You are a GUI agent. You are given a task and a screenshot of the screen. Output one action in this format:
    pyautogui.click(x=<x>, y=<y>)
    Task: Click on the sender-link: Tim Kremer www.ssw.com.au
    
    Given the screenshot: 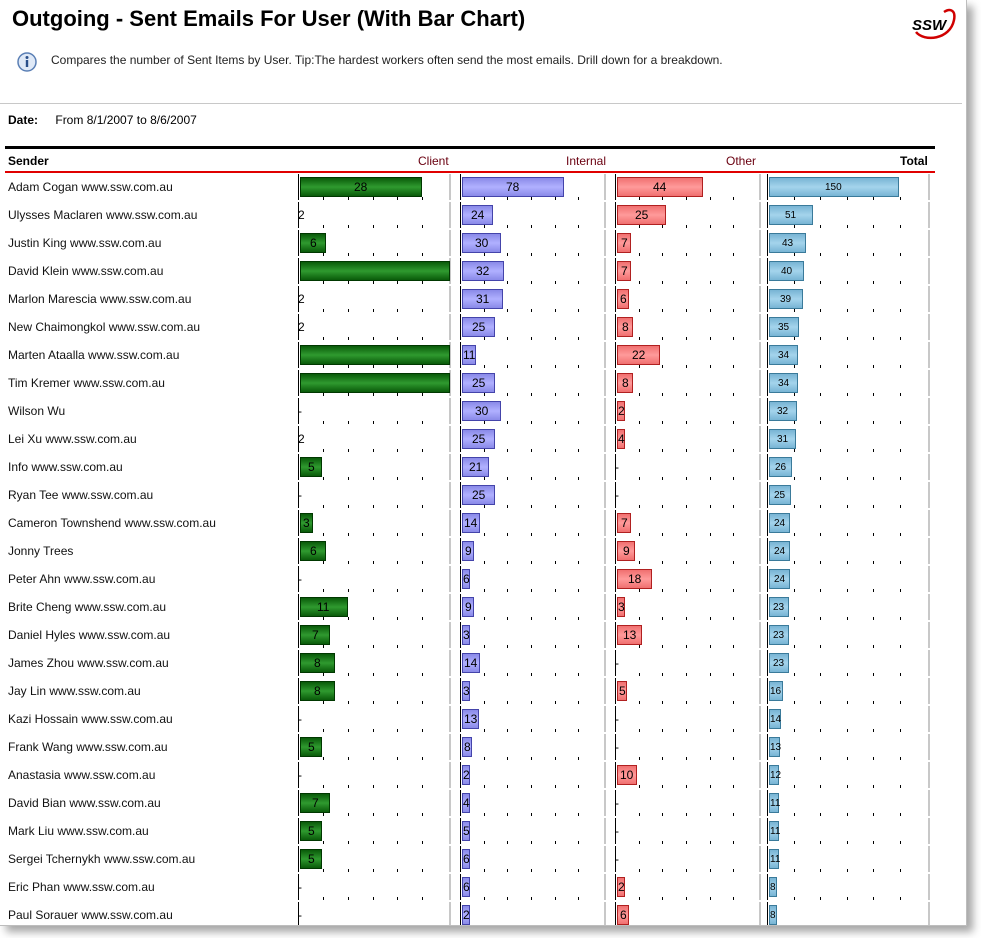 What is the action you would take?
    pyautogui.click(x=86, y=383)
    